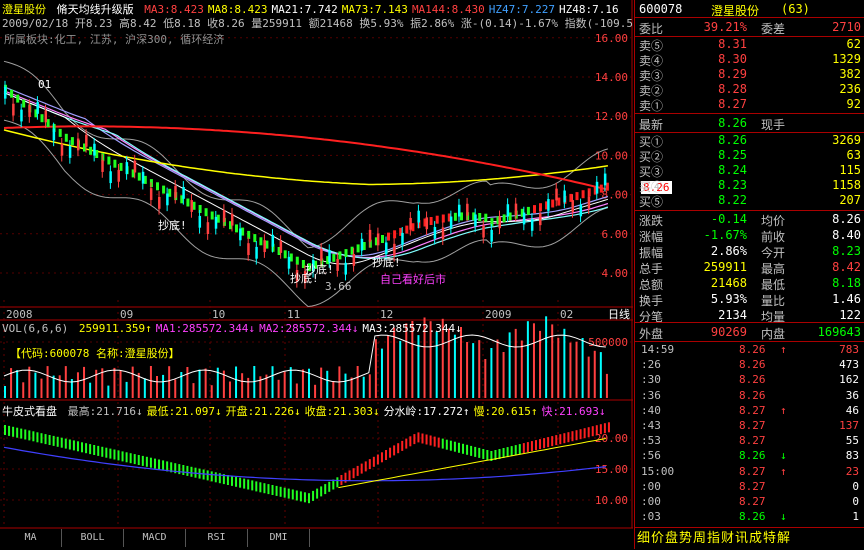 The width and height of the screenshot is (864, 550). What do you see at coordinates (749, 441) in the screenshot?
I see `tick-row: :53 8.27 55` at bounding box center [749, 441].